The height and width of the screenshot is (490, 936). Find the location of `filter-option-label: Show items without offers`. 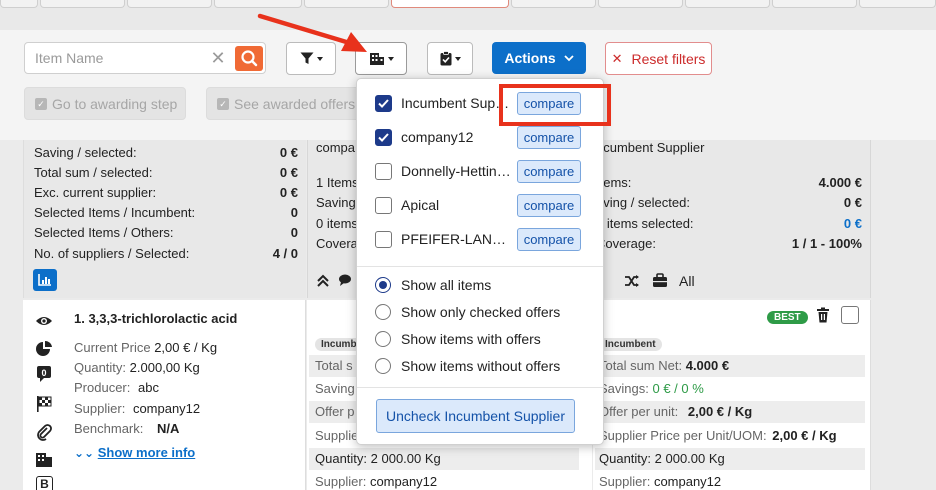

filter-option-label: Show items without offers is located at coordinates (481, 366).